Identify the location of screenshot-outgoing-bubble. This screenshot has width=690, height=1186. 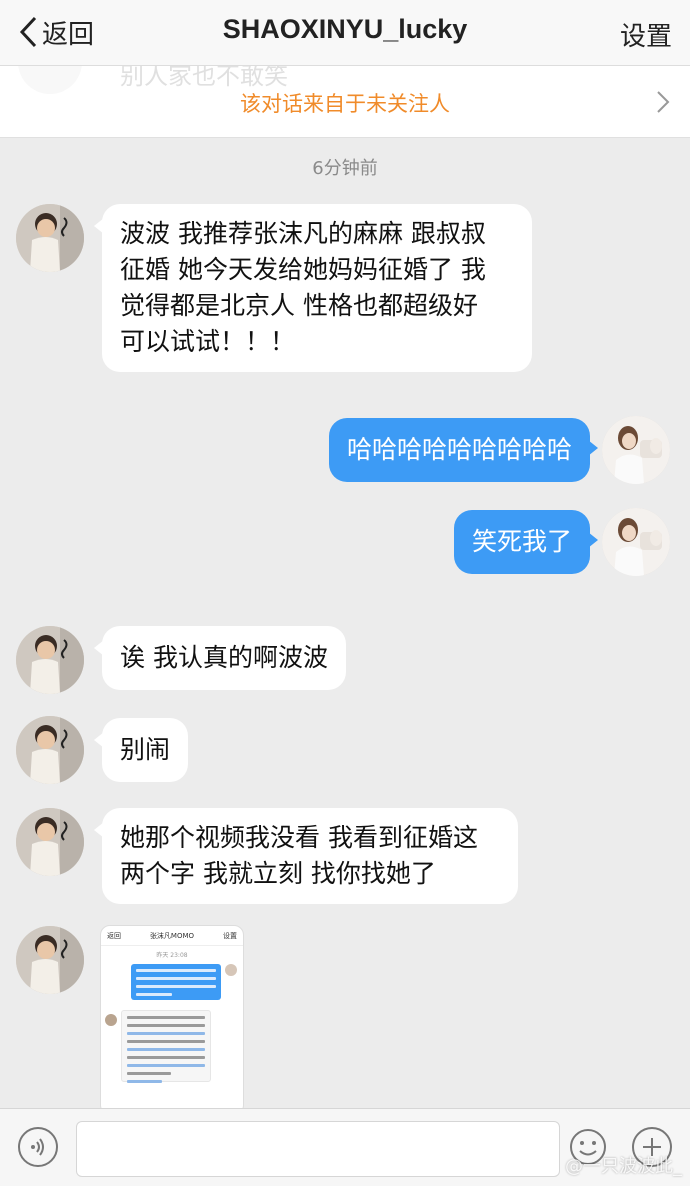
(176, 982).